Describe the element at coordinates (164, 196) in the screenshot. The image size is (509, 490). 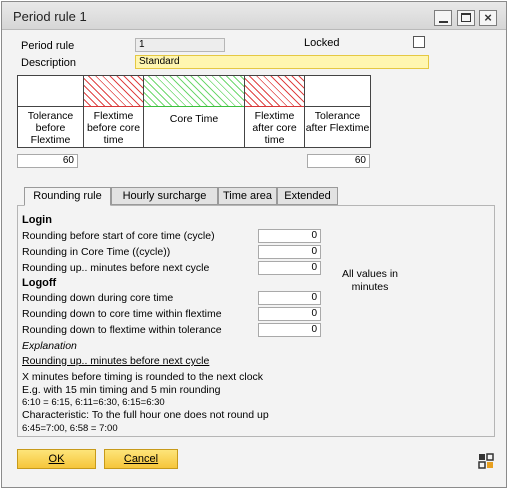
I see `tab-hourly-surcharge: Hourly surcharge` at that location.